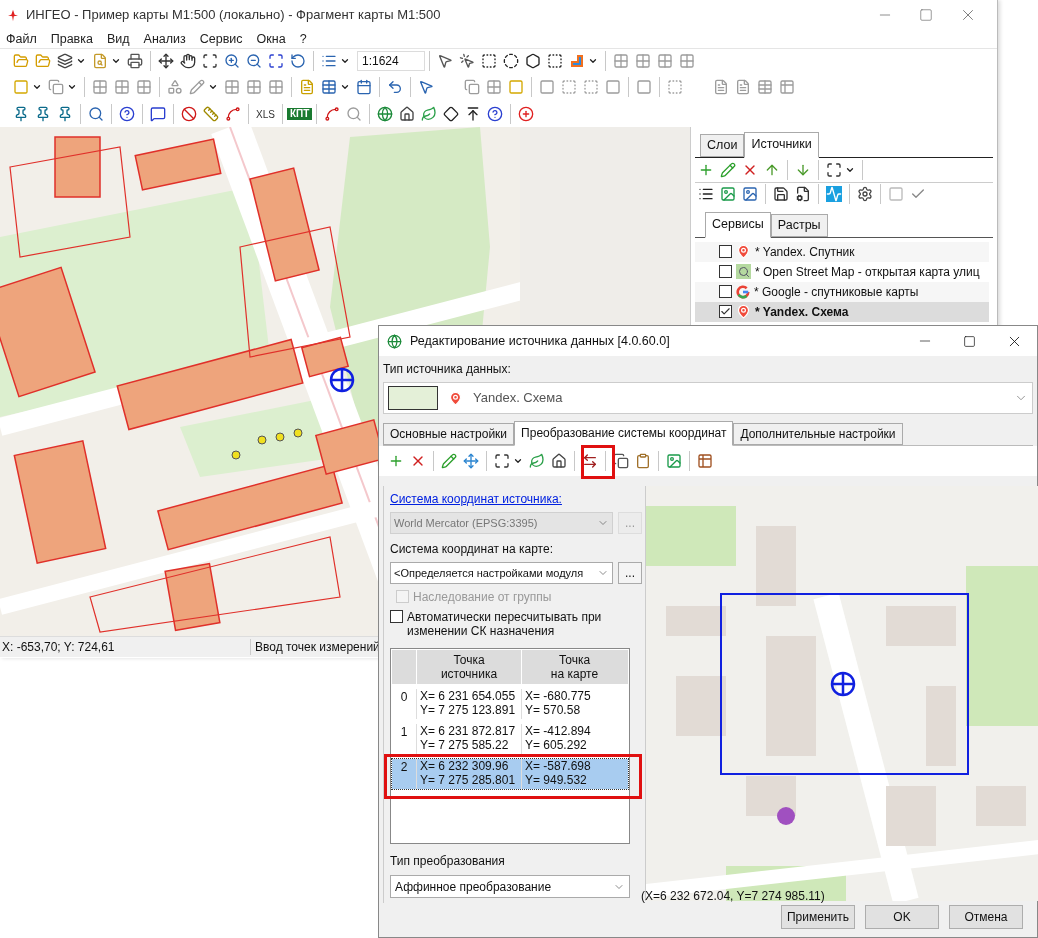  Describe the element at coordinates (902, 917) in the screenshot. I see `dialog-button: OK` at that location.